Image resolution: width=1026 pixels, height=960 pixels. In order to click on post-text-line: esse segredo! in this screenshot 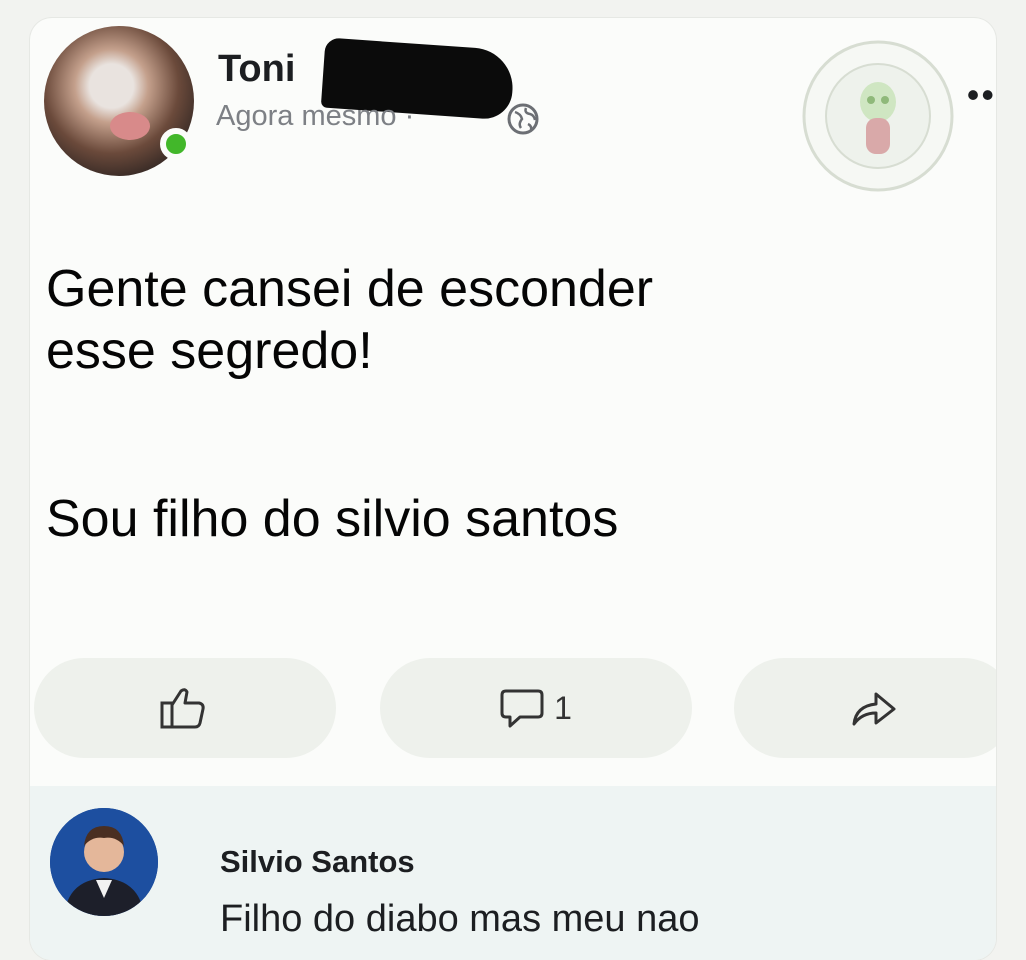, I will do `click(209, 351)`.